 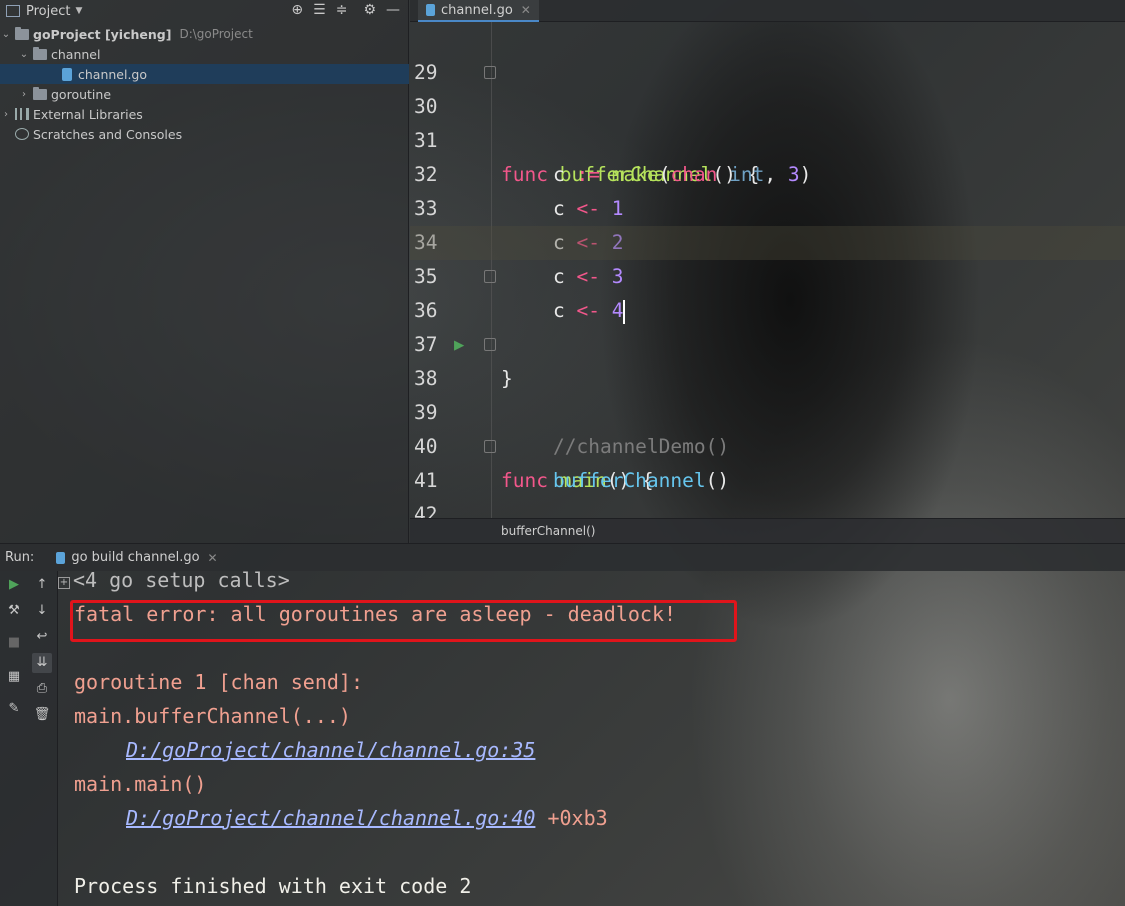 What do you see at coordinates (297, 10) in the screenshot?
I see `locate-file-icon: ⊕` at bounding box center [297, 10].